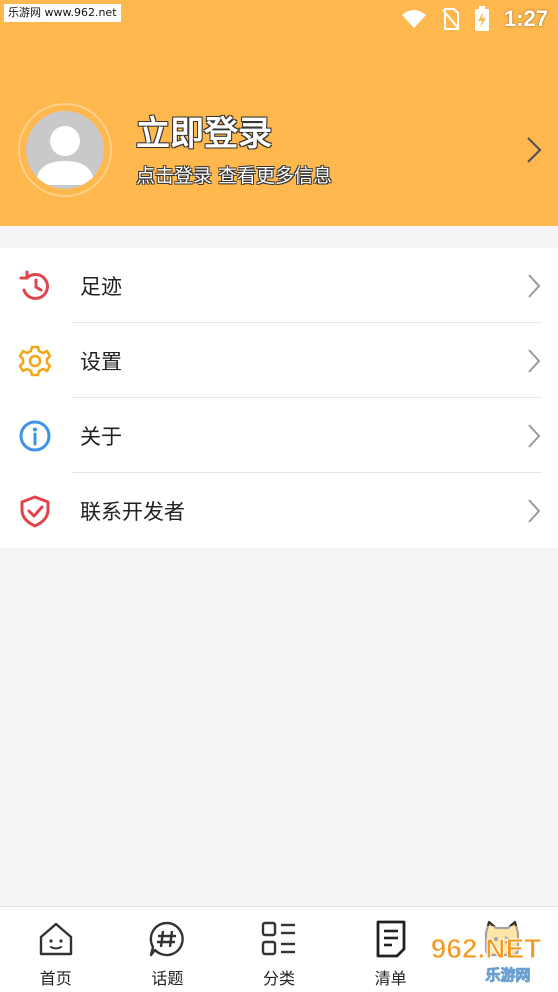 The image size is (558, 992). What do you see at coordinates (55, 978) in the screenshot?
I see `tab-label: 首页` at bounding box center [55, 978].